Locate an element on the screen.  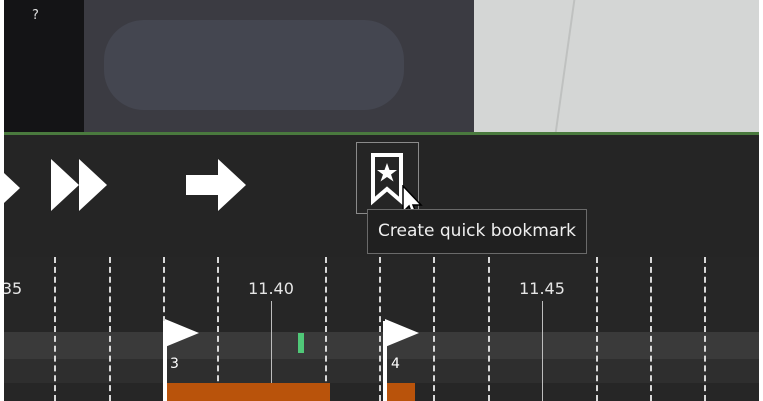
play-button is located at coordinates (12, 188).